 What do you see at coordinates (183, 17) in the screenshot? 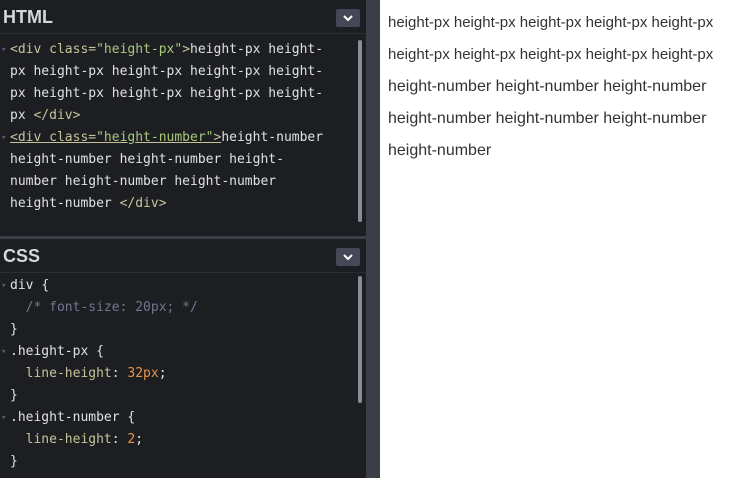
I see `html-pane-header: HTML` at bounding box center [183, 17].